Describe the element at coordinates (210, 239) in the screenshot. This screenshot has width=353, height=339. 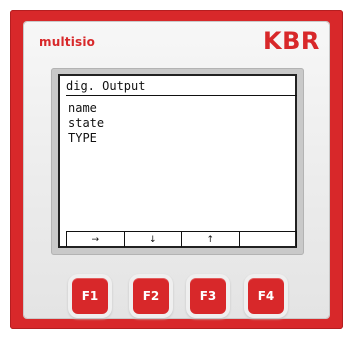
I see `softkey-up-arrow-icon: ↑` at that location.